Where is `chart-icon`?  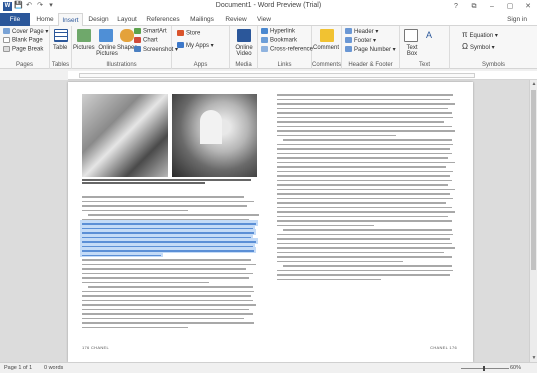 chart-icon is located at coordinates (137, 40).